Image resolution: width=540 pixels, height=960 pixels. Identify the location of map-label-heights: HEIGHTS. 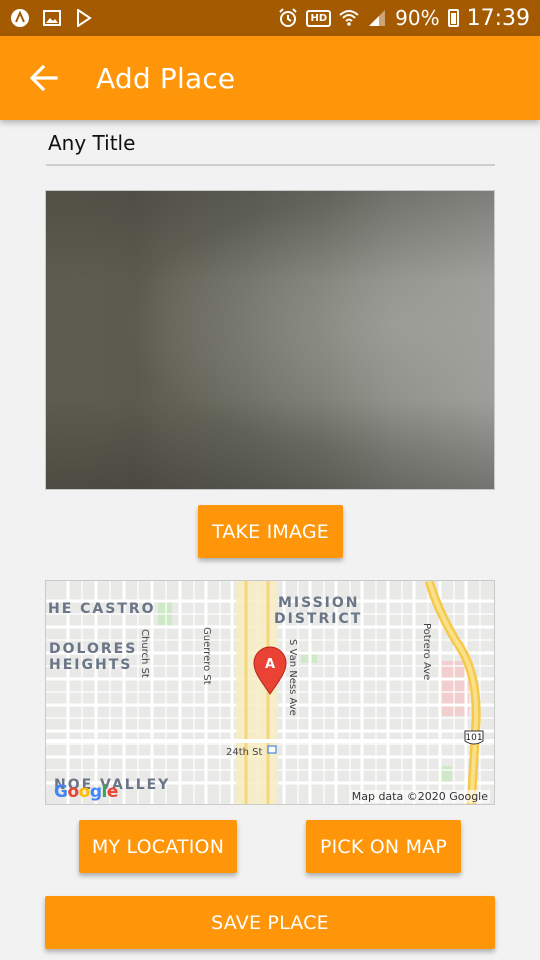
(90, 665).